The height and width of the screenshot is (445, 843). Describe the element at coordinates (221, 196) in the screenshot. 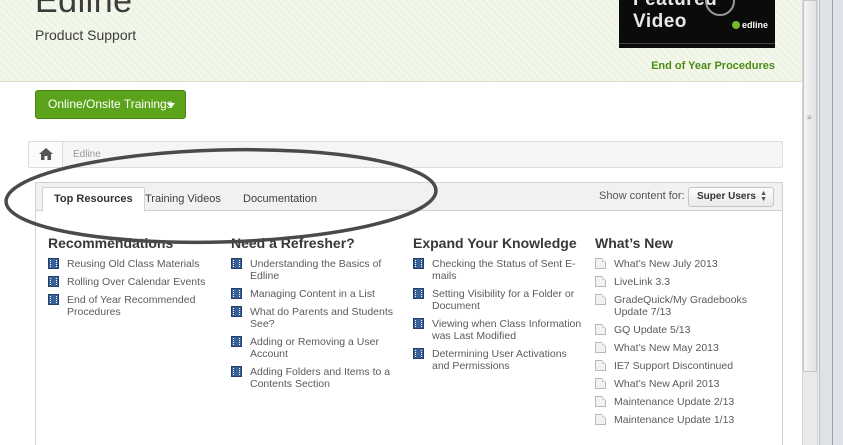

I see `annotation-oval` at that location.